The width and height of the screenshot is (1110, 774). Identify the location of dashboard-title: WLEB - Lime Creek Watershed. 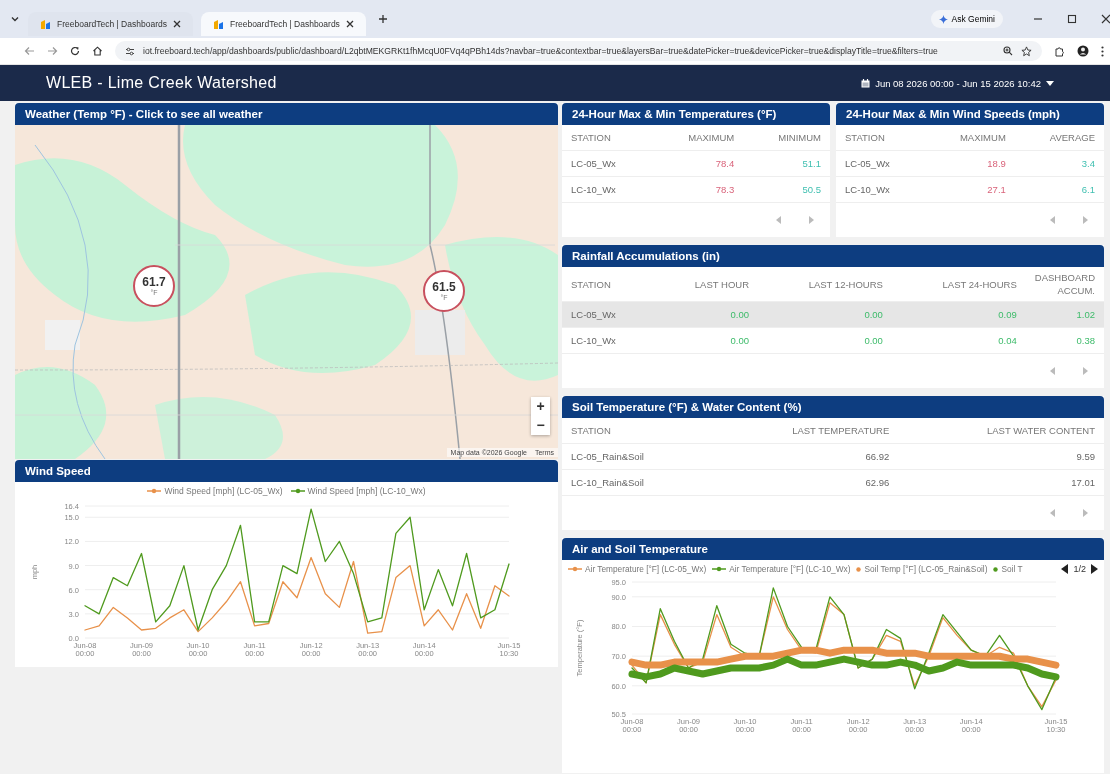
(161, 83).